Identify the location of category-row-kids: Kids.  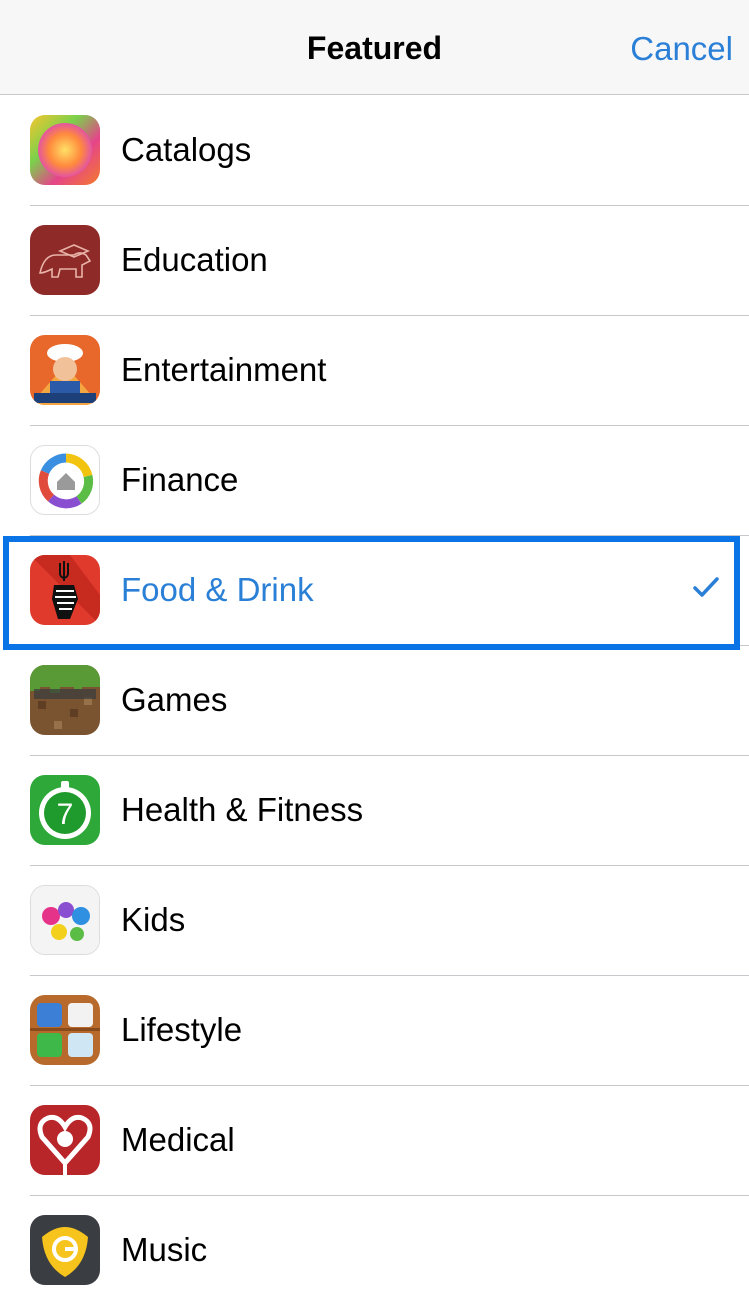
(374, 921).